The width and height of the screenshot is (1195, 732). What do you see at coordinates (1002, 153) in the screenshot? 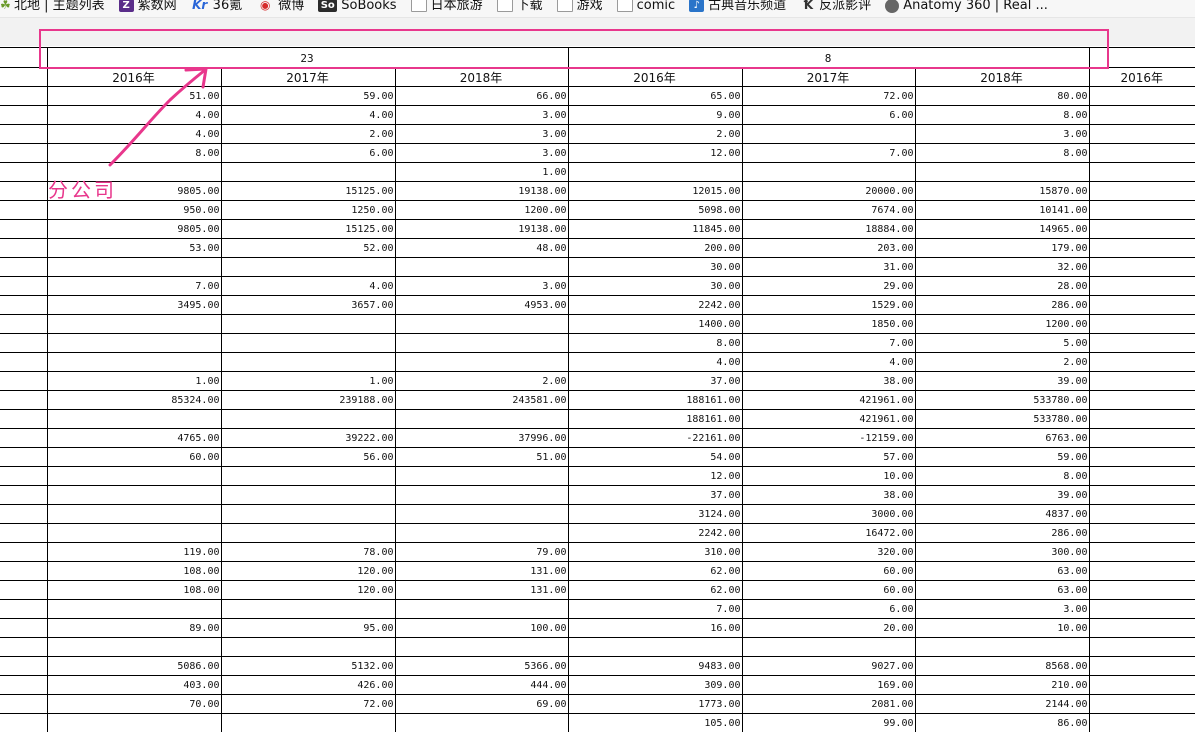
I see `table-cell: 8.00` at bounding box center [1002, 153].